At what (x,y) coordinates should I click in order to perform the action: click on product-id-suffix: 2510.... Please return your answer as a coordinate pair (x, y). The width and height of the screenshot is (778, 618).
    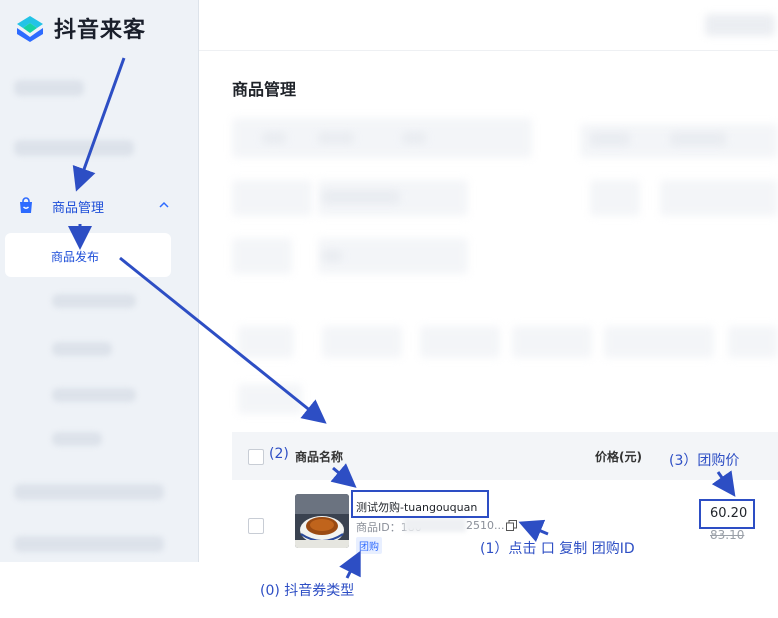
    Looking at the image, I should click on (485, 525).